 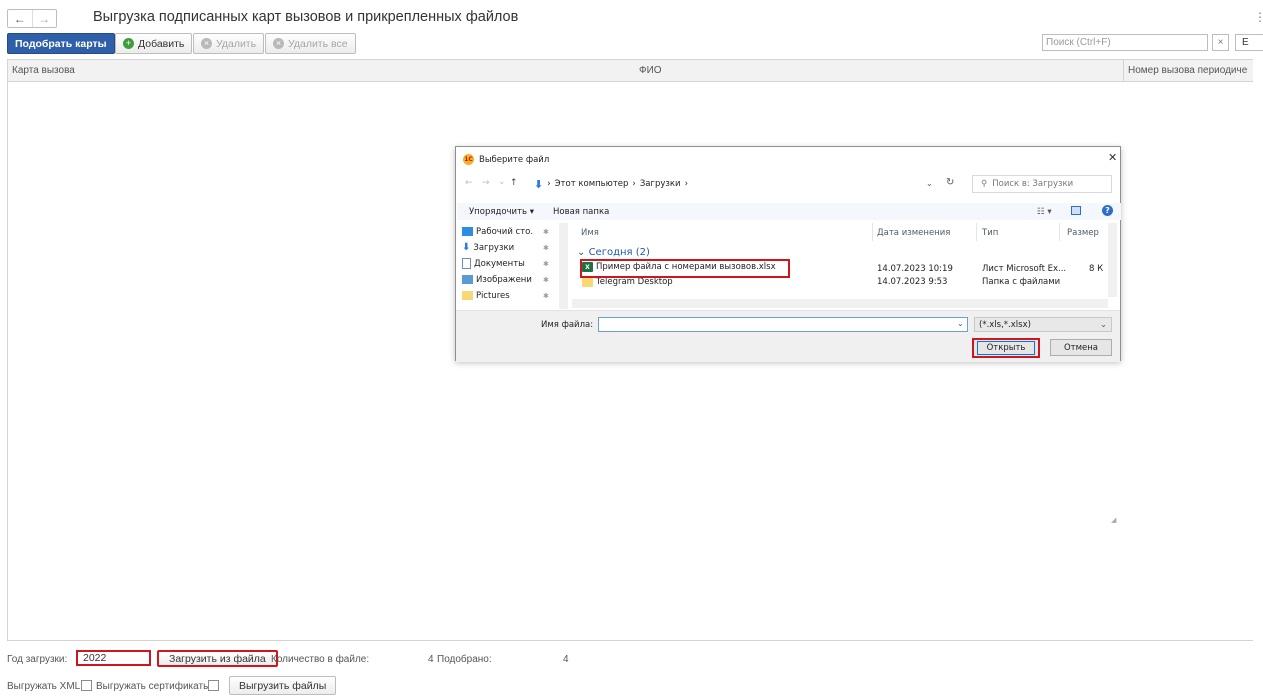 I want to click on file-type-filter: (*.xls,*.xlsx) ⌄, so click(x=1043, y=324).